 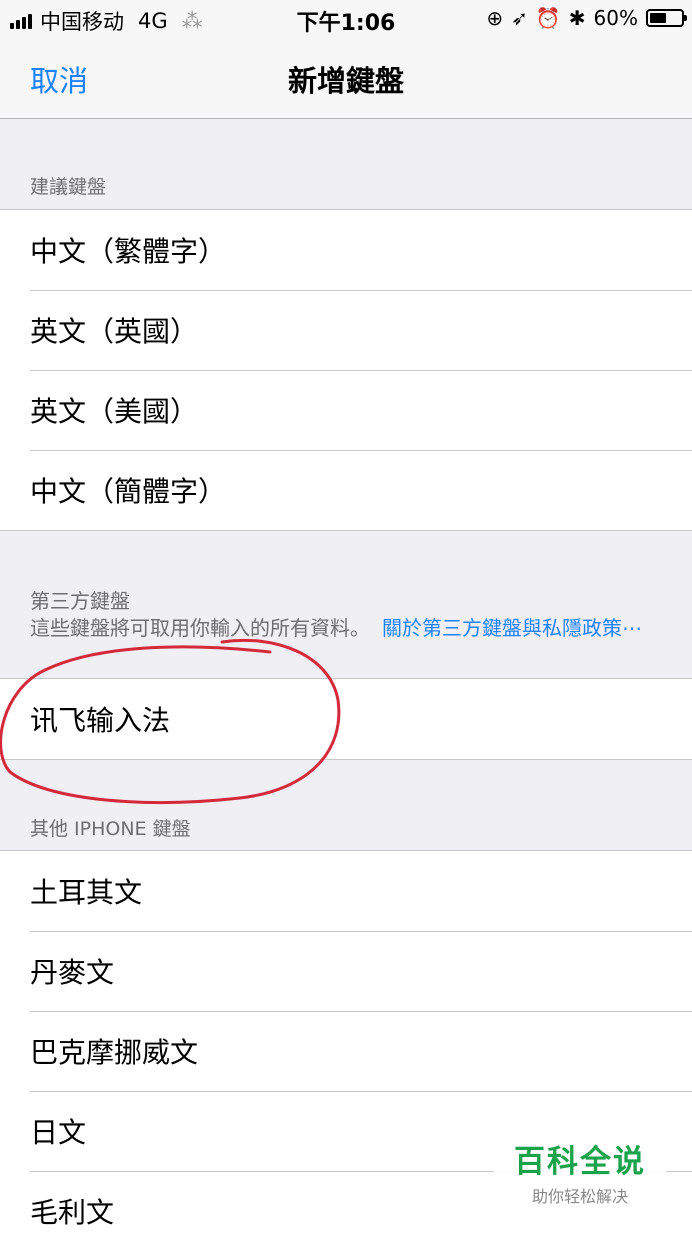 I want to click on third-party-note: 這些鍵盤將可取用你輸入的所有資料。, so click(x=200, y=628).